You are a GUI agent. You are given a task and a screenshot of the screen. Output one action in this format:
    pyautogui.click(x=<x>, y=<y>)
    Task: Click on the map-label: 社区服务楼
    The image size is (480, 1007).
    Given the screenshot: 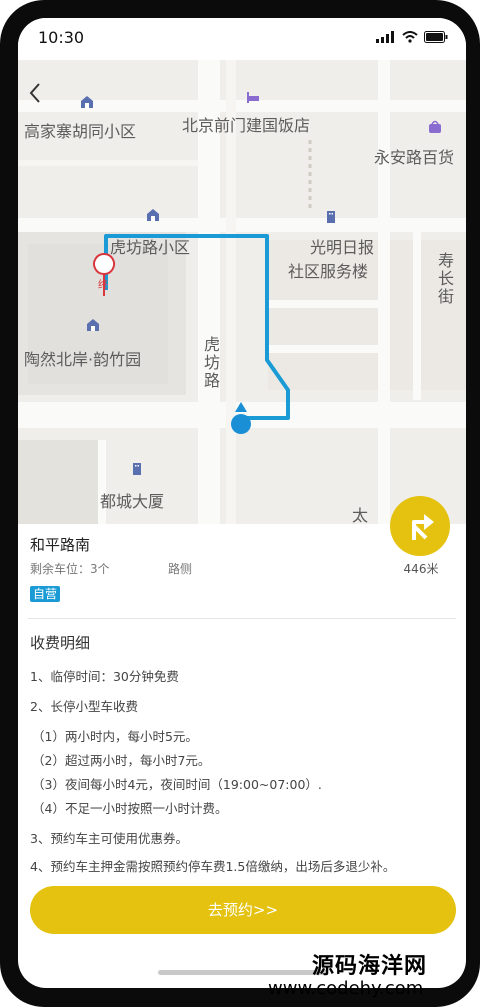 What is the action you would take?
    pyautogui.click(x=328, y=271)
    